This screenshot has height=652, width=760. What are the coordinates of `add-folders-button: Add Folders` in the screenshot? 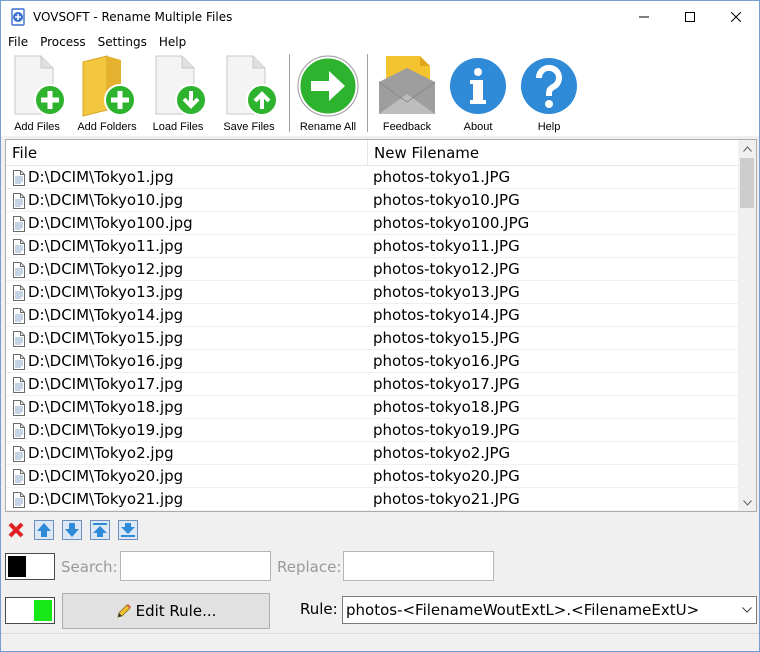 It's located at (107, 94).